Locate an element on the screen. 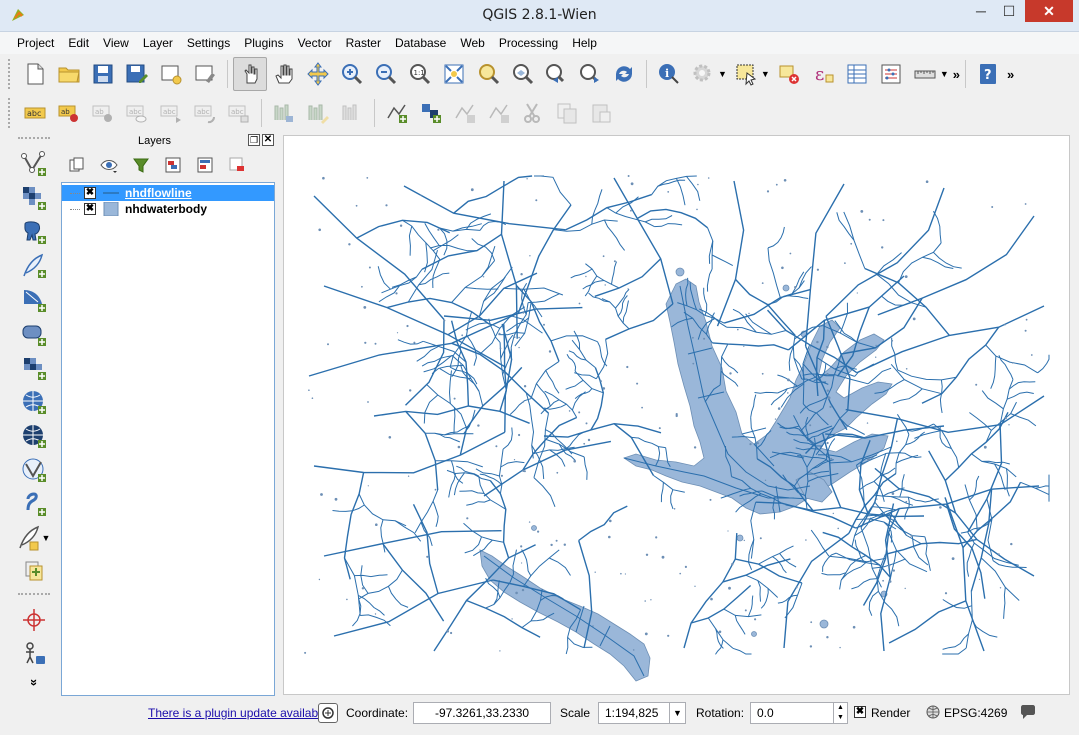 The width and height of the screenshot is (1079, 735). crs-status-label: EPSG:4269 is located at coordinates (975, 713).